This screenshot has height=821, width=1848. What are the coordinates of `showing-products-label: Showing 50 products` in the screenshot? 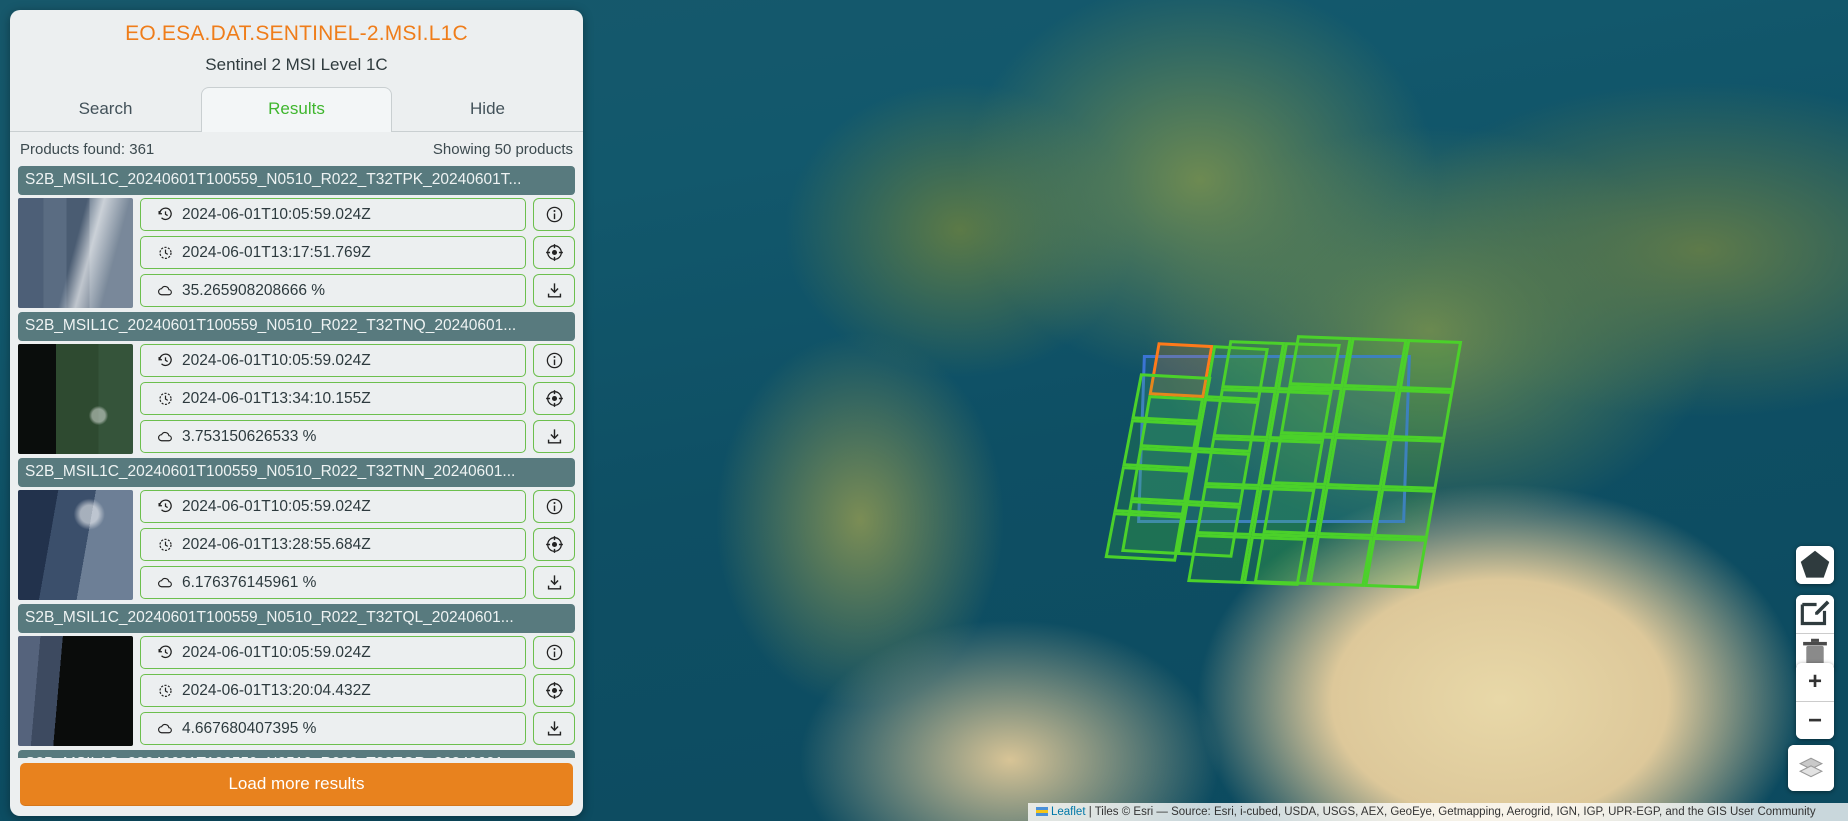 It's located at (502, 149).